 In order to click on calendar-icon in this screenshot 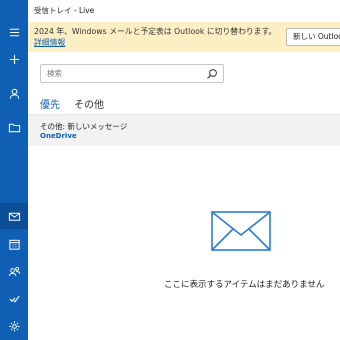, I will do `click(14, 244)`.